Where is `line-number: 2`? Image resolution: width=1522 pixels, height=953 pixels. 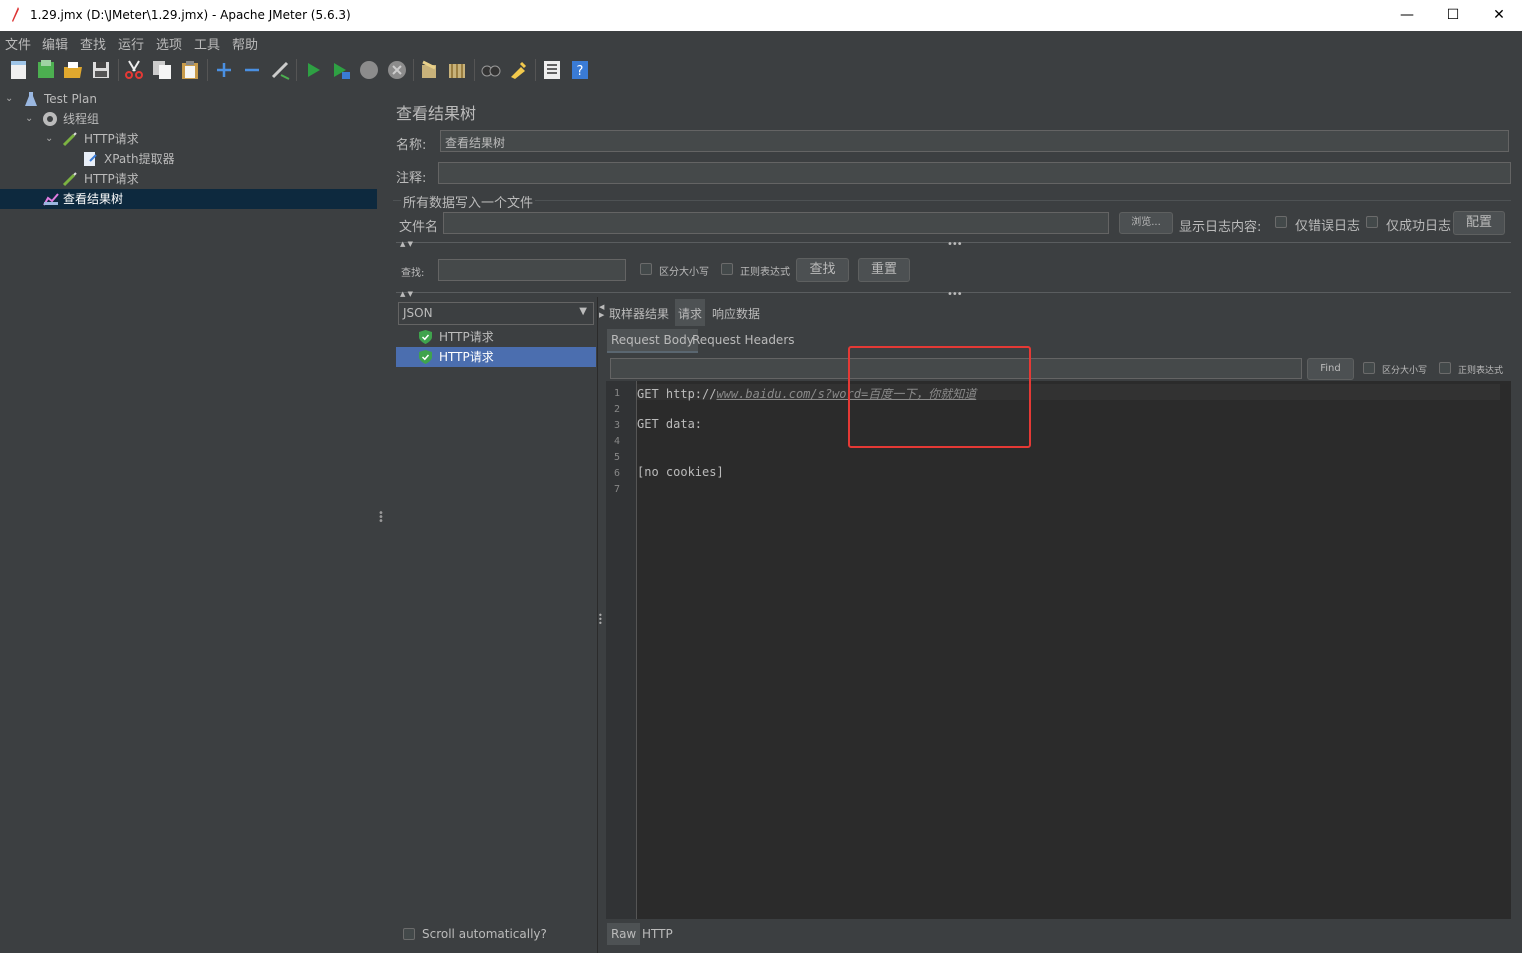 line-number: 2 is located at coordinates (617, 409).